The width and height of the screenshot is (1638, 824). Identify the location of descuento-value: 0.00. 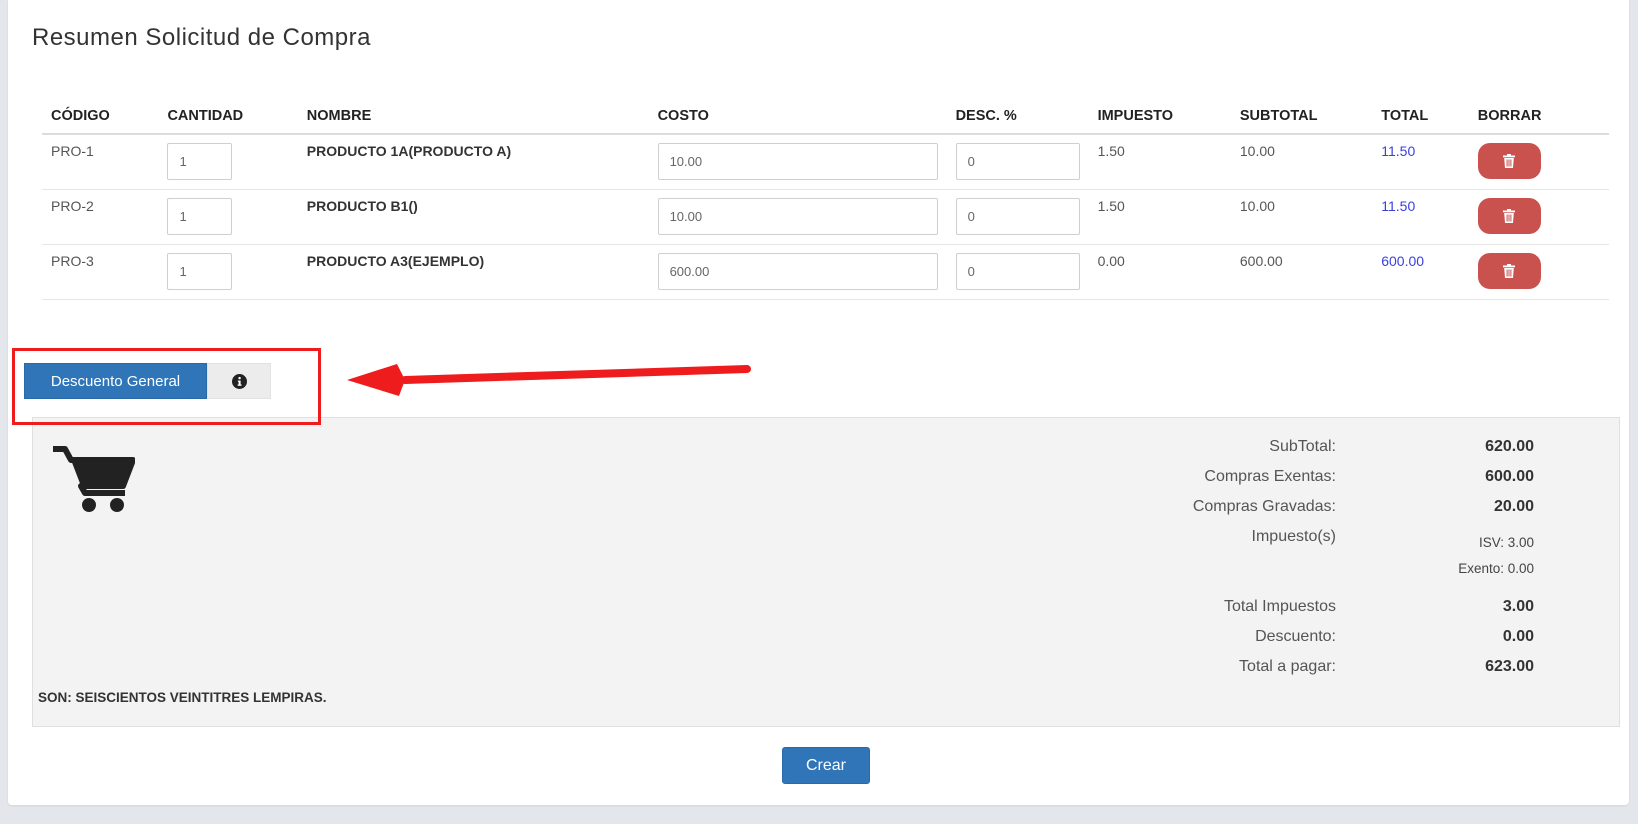
(1518, 636).